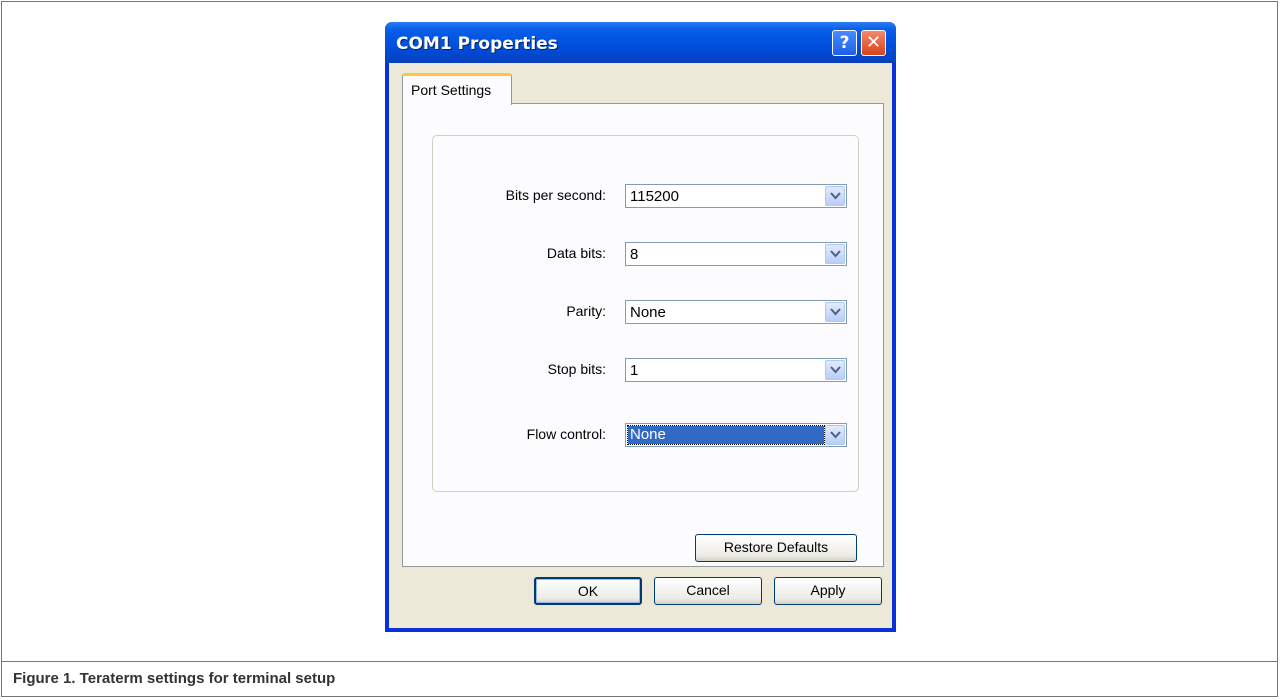 The image size is (1281, 700). Describe the element at coordinates (776, 548) in the screenshot. I see `restore-defaults-button: Restore Defaults` at that location.